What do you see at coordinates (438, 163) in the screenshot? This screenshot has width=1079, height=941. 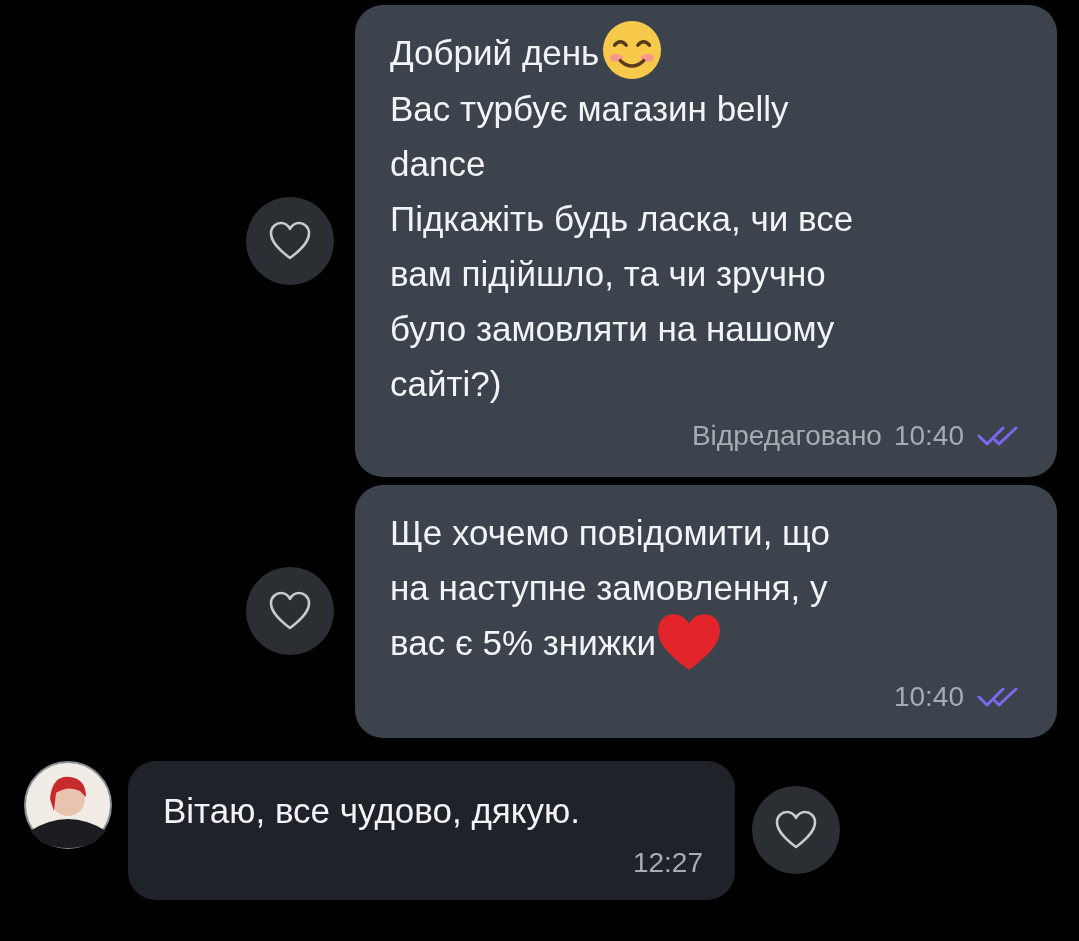 I see `message-text: dance` at bounding box center [438, 163].